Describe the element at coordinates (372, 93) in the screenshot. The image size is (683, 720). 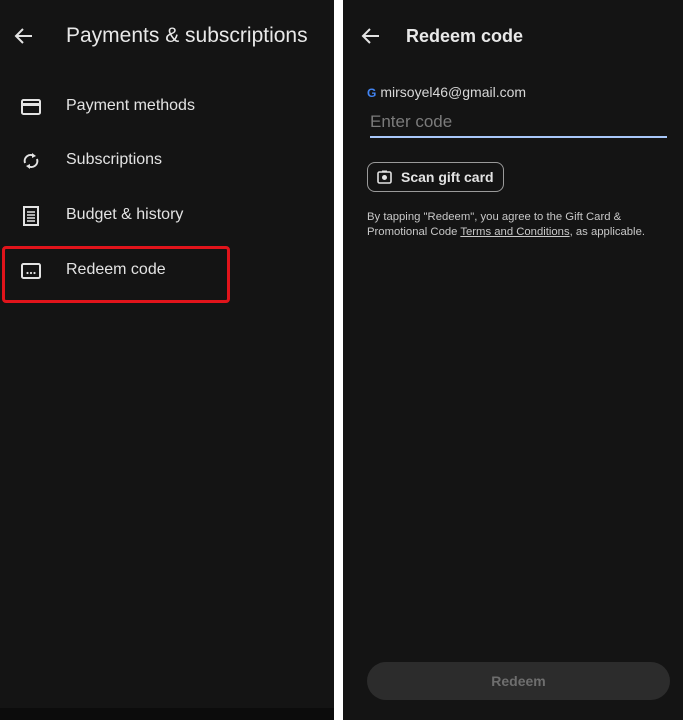
I see `google-logo-icon: G` at that location.